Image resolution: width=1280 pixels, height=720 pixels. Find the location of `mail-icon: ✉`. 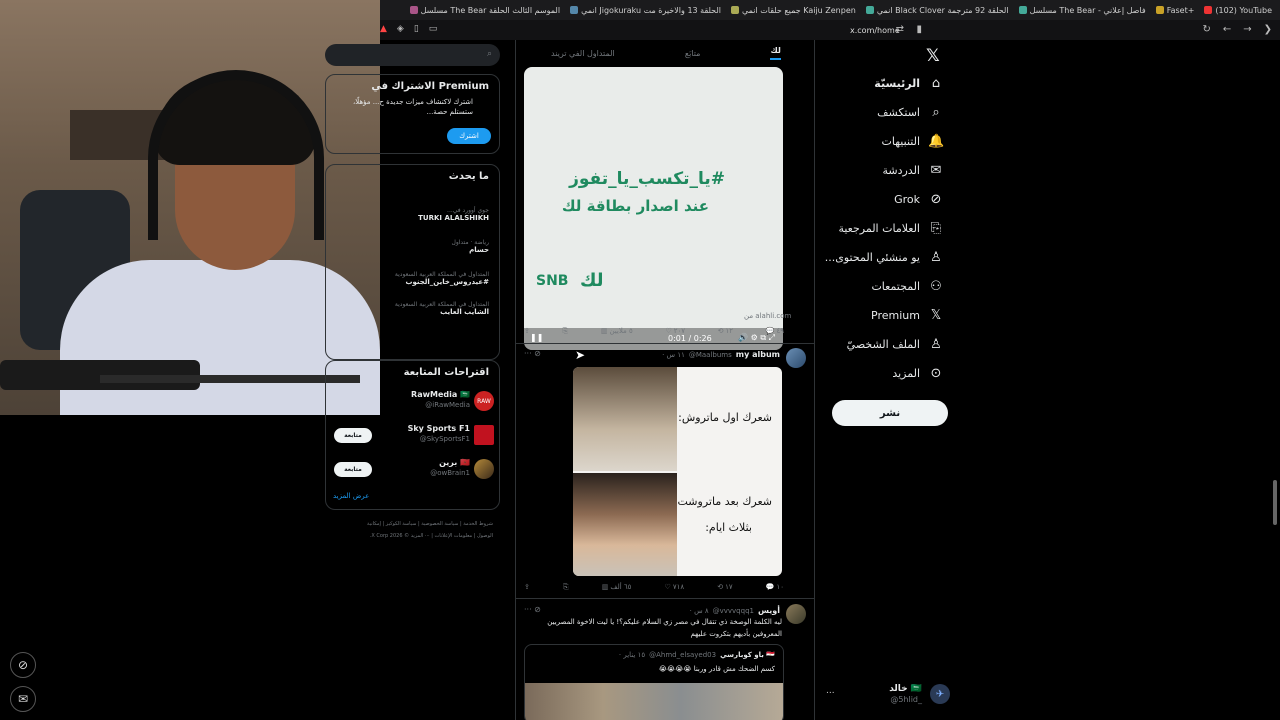

mail-icon: ✉ is located at coordinates (23, 699).